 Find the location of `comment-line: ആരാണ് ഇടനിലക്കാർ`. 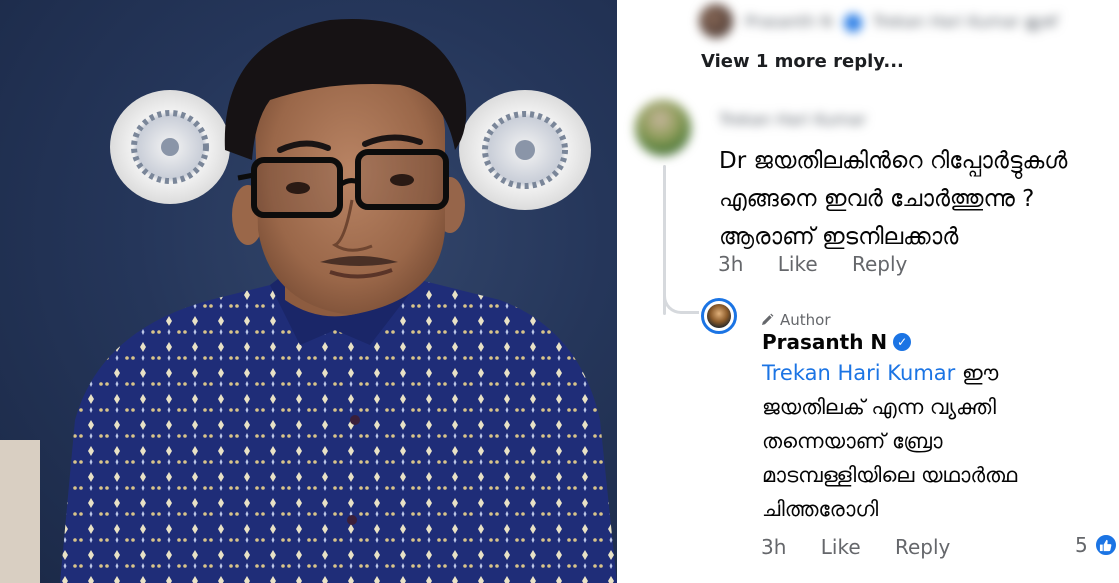

comment-line: ആരാണ് ഇടനിലക്കാർ is located at coordinates (839, 237).